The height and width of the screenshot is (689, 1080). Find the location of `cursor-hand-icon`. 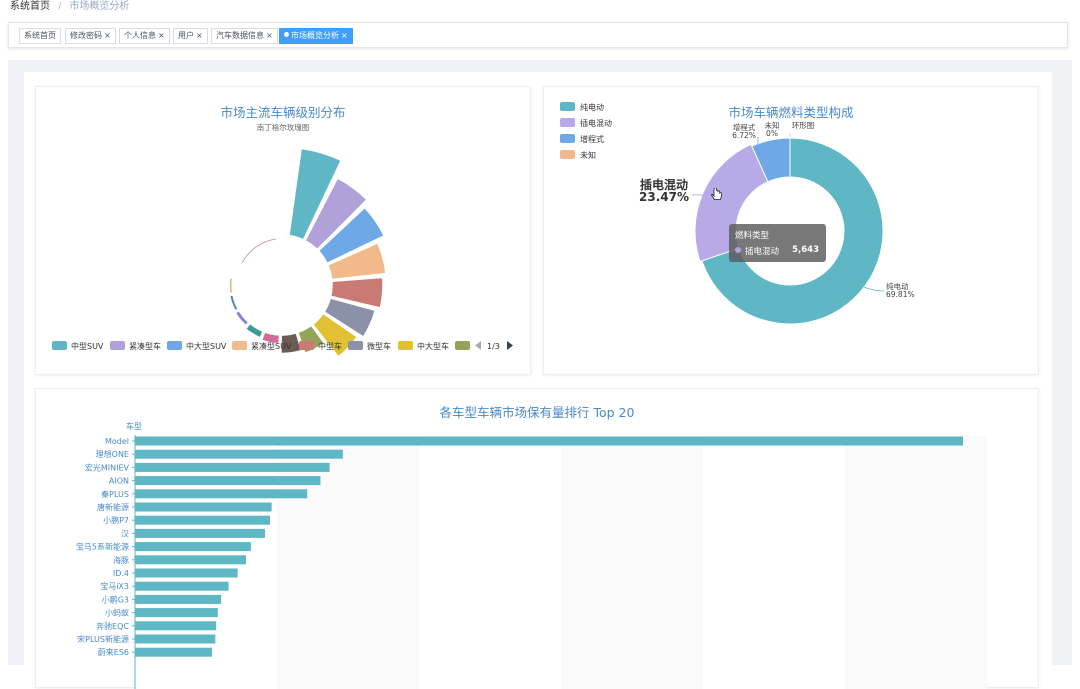

cursor-hand-icon is located at coordinates (716, 194).